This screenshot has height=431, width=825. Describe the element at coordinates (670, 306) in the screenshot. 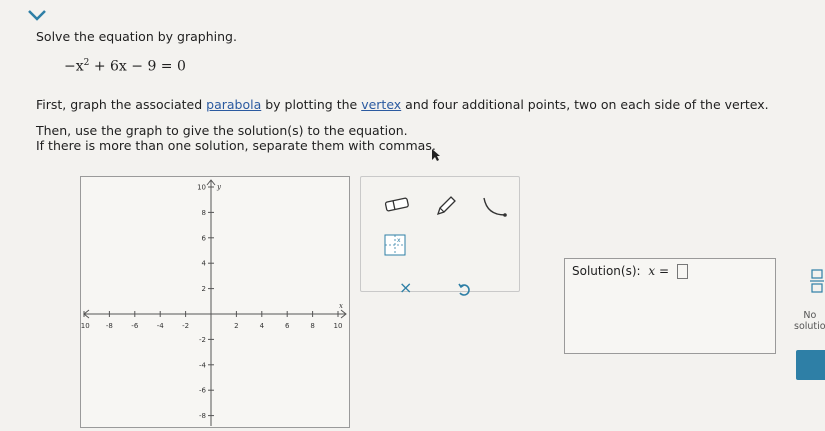

I see `solution-panel: Solution(s): x =` at that location.